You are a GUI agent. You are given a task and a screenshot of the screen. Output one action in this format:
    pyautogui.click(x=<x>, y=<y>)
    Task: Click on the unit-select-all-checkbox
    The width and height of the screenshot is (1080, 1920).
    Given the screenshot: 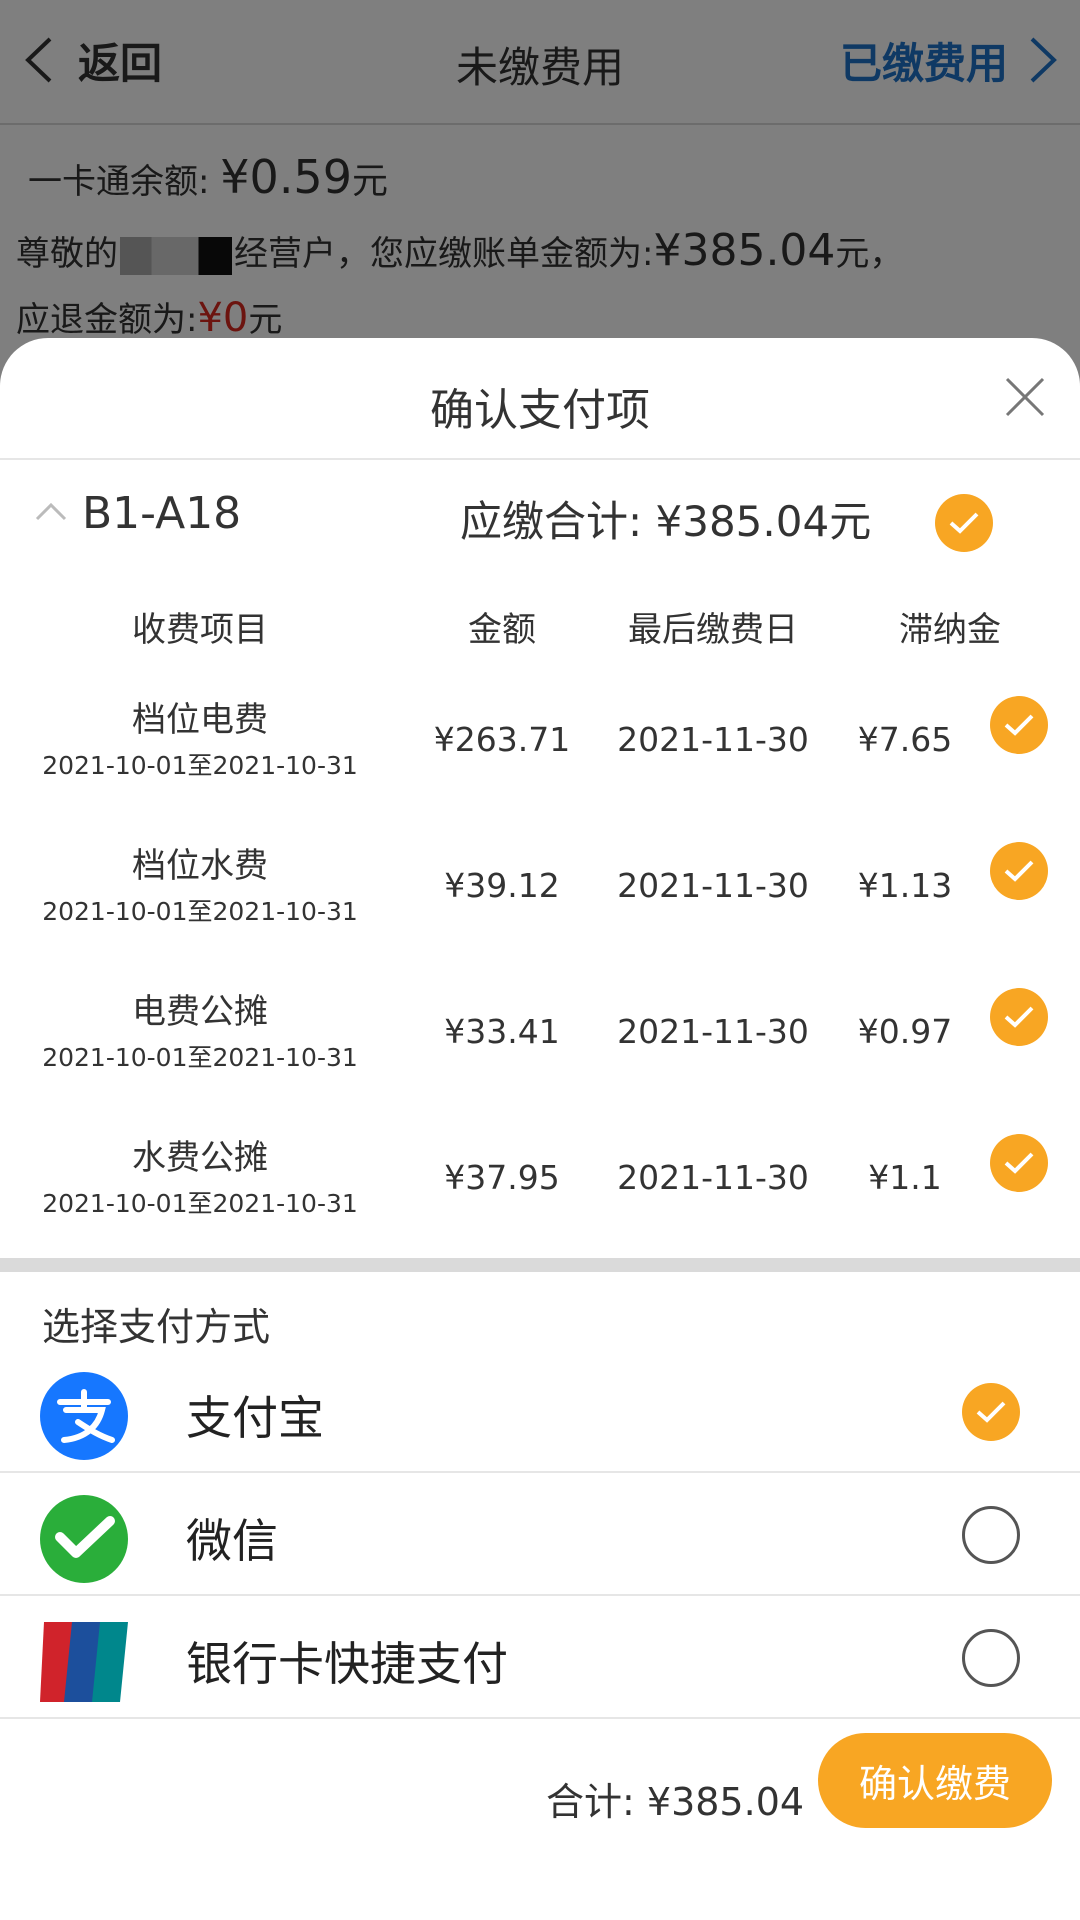 What is the action you would take?
    pyautogui.click(x=964, y=523)
    